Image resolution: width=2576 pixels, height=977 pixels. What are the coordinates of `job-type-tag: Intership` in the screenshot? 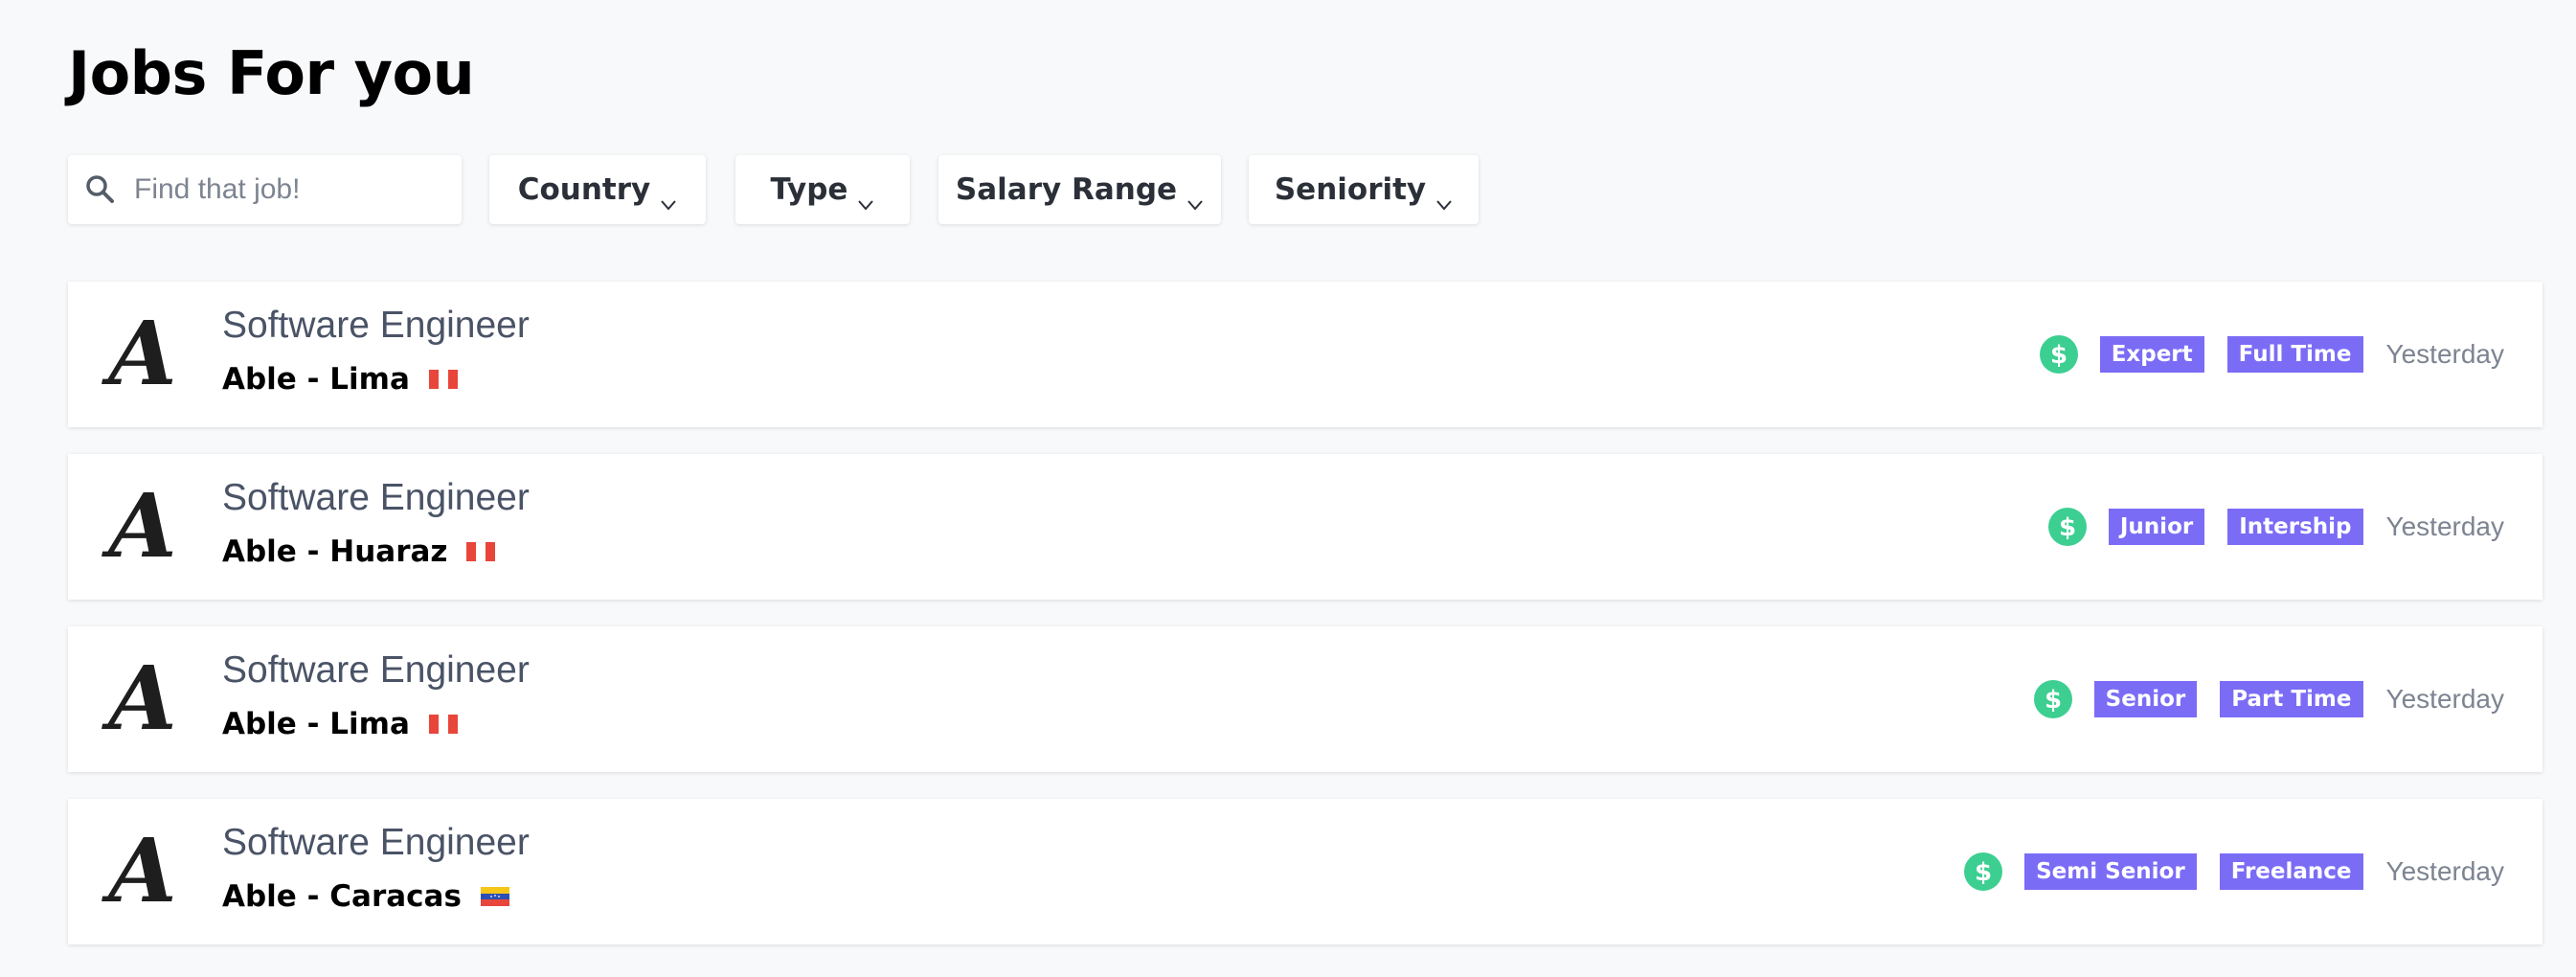 It's located at (2295, 527).